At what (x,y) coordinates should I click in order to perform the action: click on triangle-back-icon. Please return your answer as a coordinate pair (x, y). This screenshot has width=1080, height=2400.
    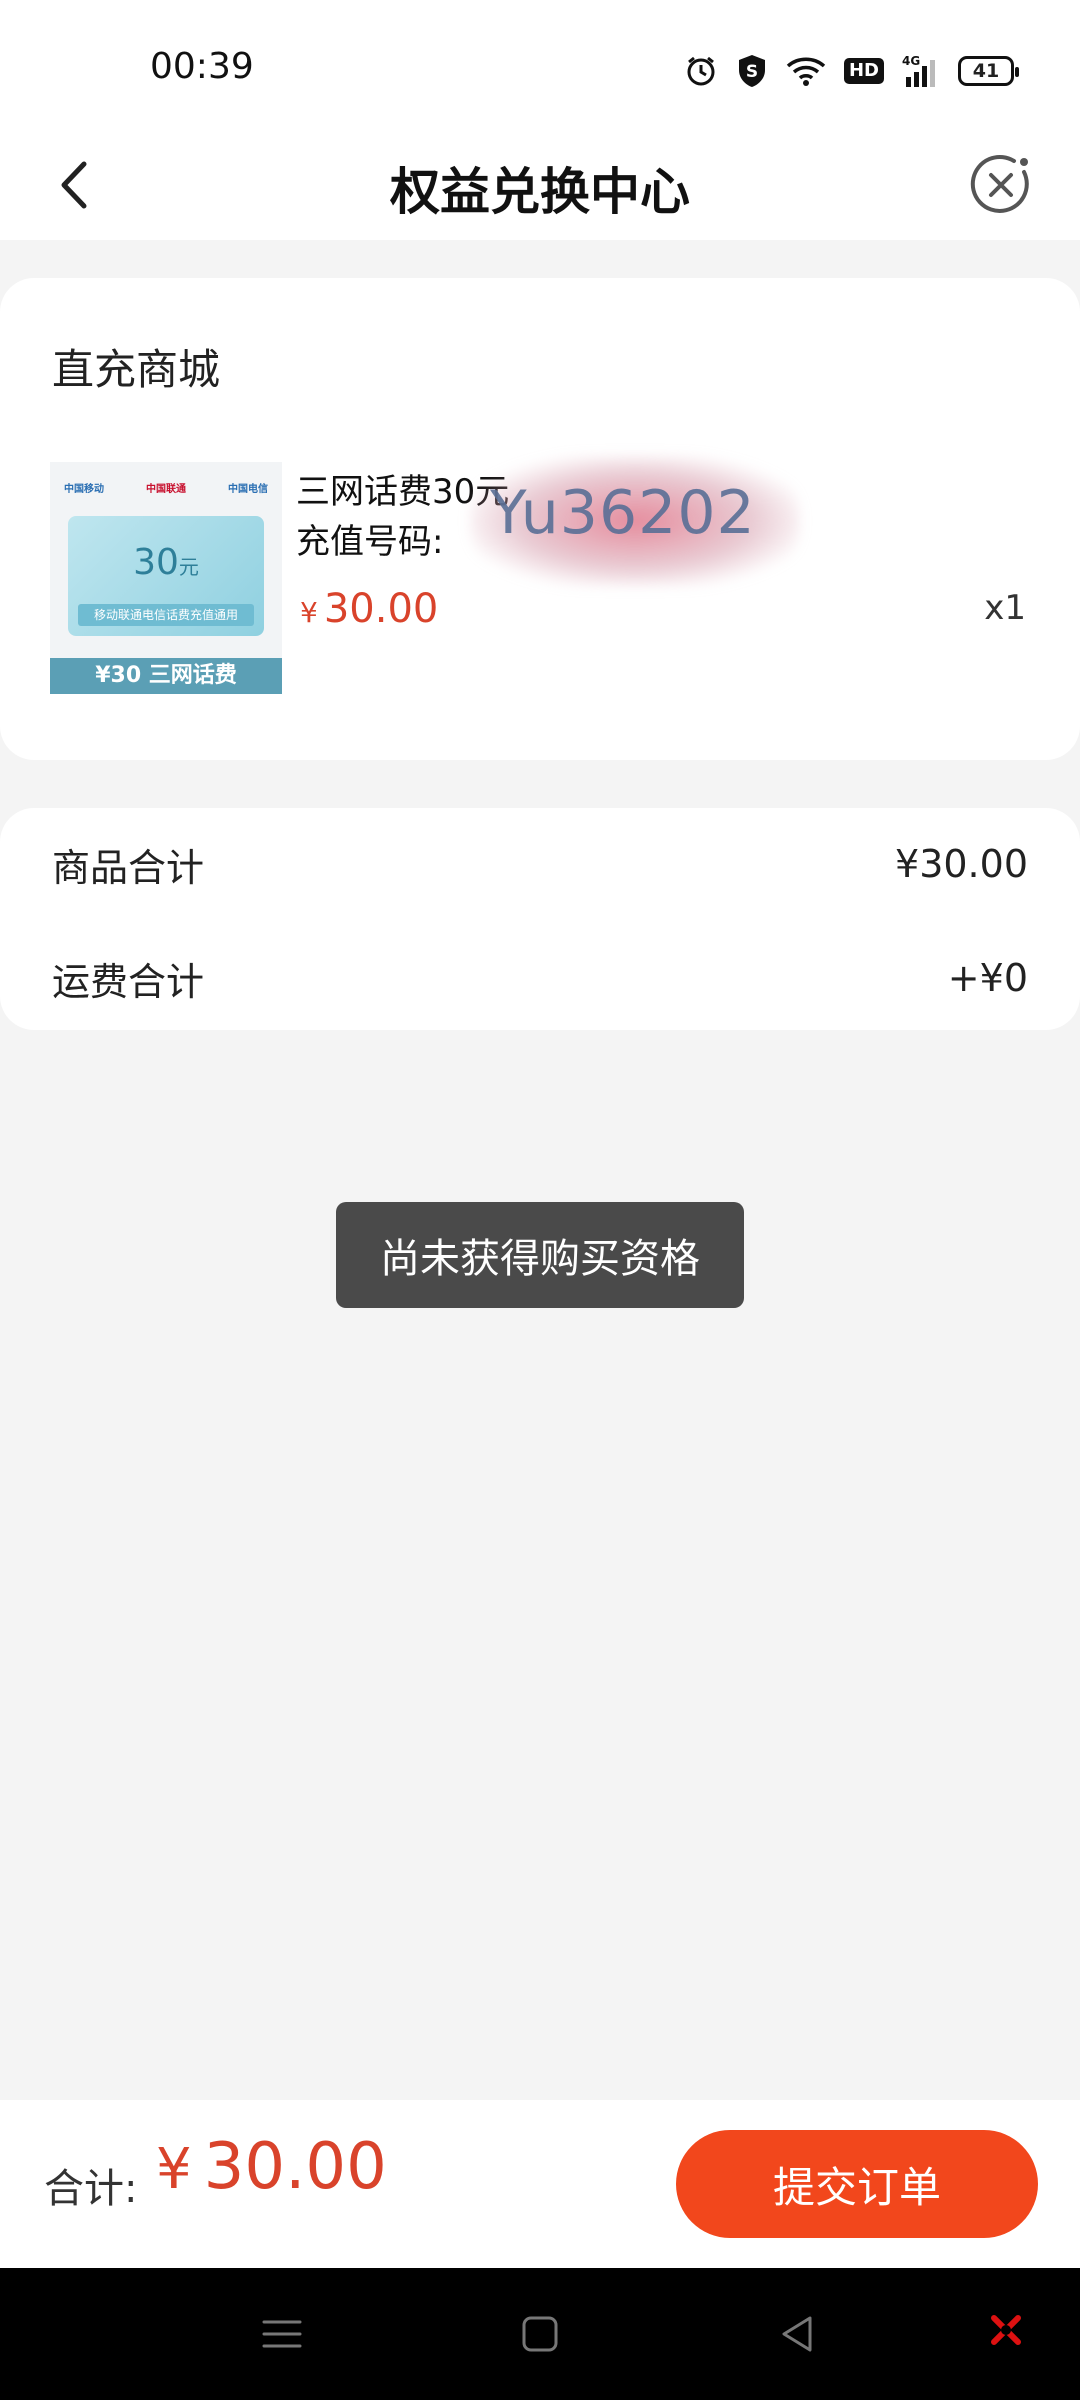
    Looking at the image, I should click on (797, 2334).